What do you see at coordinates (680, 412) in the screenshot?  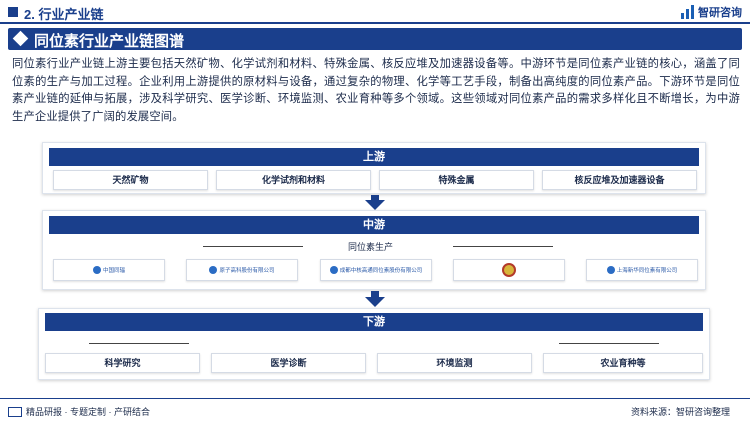 I see `footer-source: 资料来源：智研咨询整理` at bounding box center [680, 412].